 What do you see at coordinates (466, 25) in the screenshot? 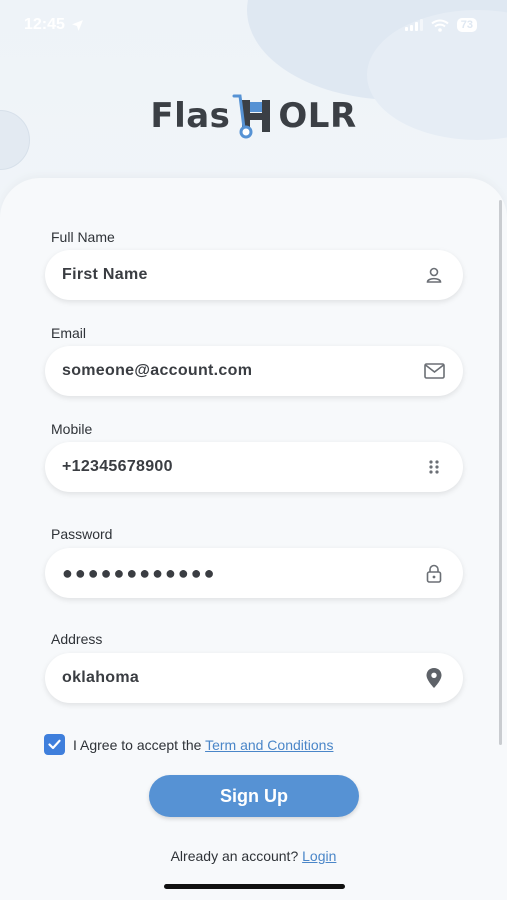
I see `battery-icon: 73` at bounding box center [466, 25].